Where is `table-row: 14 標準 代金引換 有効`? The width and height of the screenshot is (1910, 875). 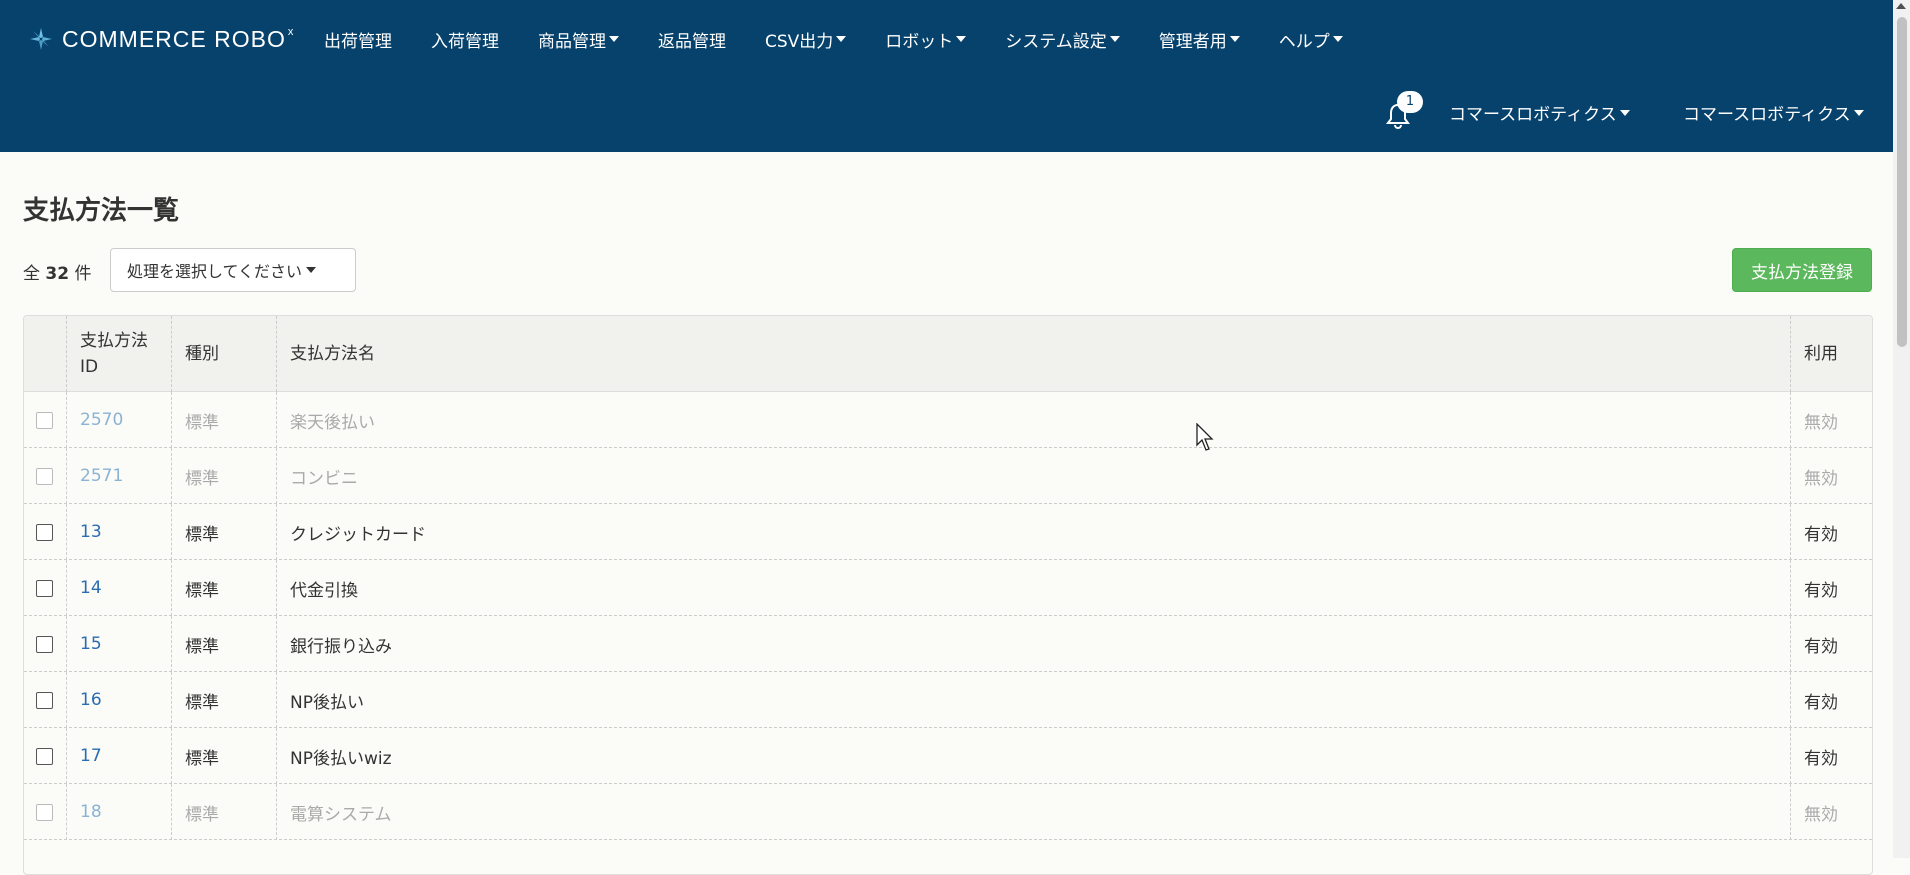
table-row: 14 標準 代金引換 有効 is located at coordinates (948, 588).